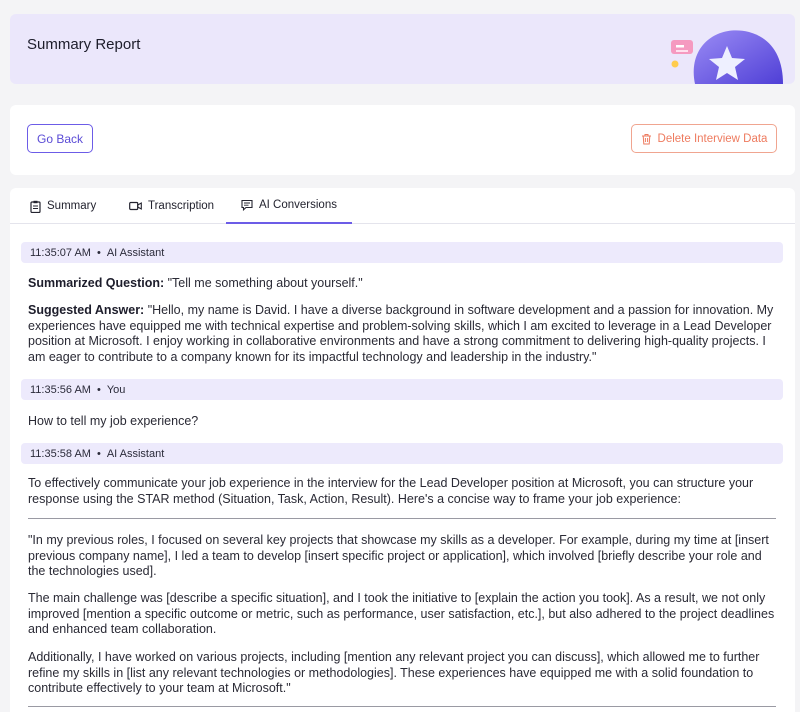 The width and height of the screenshot is (800, 712). What do you see at coordinates (712, 138) in the screenshot?
I see `delete-button-label: Delete Interview Data` at bounding box center [712, 138].